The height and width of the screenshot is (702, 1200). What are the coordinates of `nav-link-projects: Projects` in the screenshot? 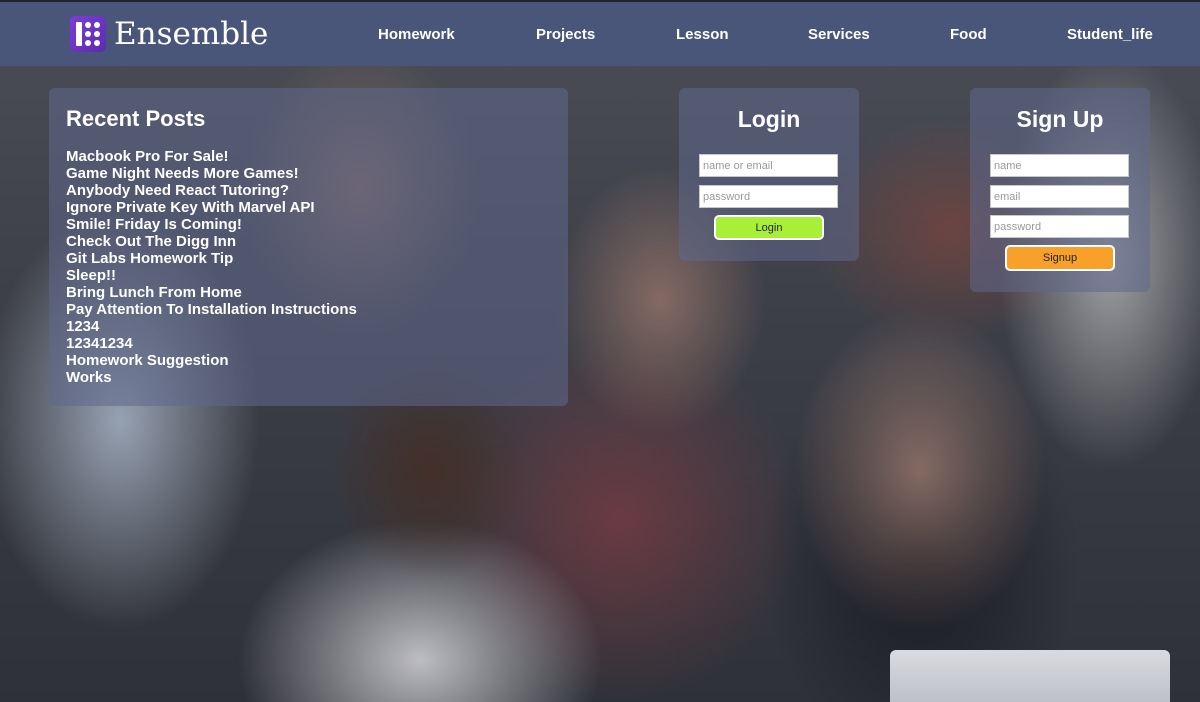 It's located at (565, 34).